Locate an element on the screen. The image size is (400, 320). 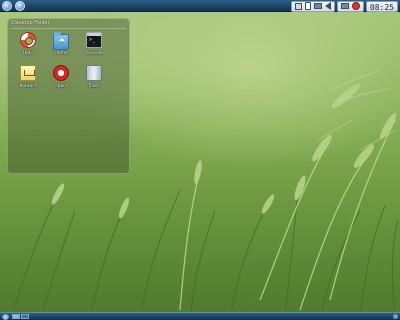
trash-icon is located at coordinates (94, 73).